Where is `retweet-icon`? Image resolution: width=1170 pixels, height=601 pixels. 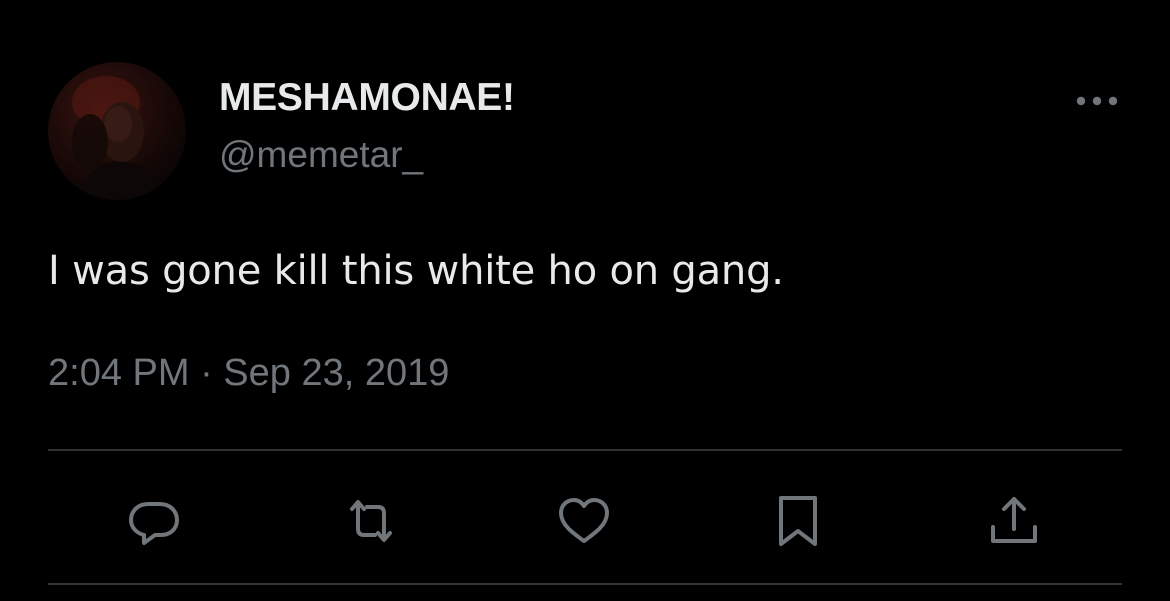
retweet-icon is located at coordinates (371, 521).